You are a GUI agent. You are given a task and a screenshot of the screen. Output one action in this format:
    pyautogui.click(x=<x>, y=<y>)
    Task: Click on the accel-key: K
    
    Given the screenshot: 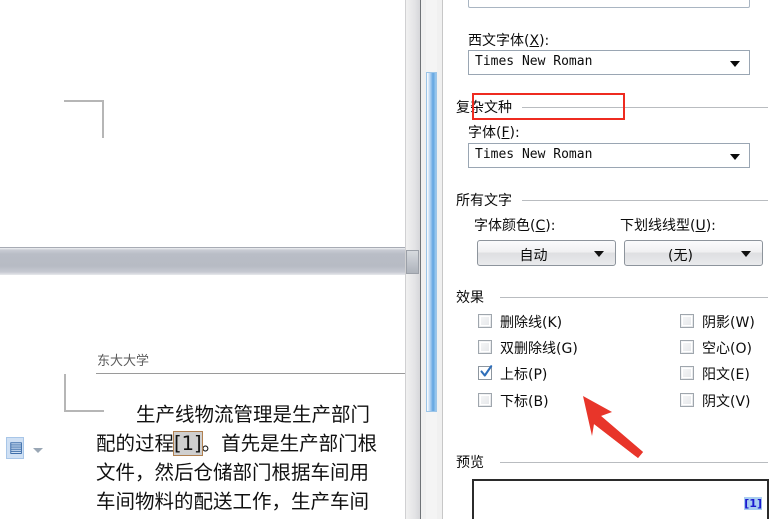 What is the action you would take?
    pyautogui.click(x=552, y=323)
    